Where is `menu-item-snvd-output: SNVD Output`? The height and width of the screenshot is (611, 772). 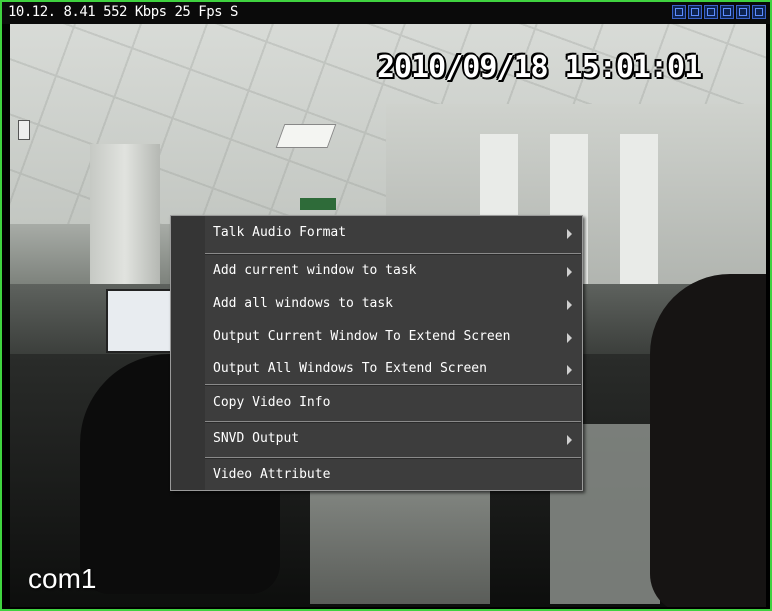 menu-item-snvd-output: SNVD Output is located at coordinates (376, 440).